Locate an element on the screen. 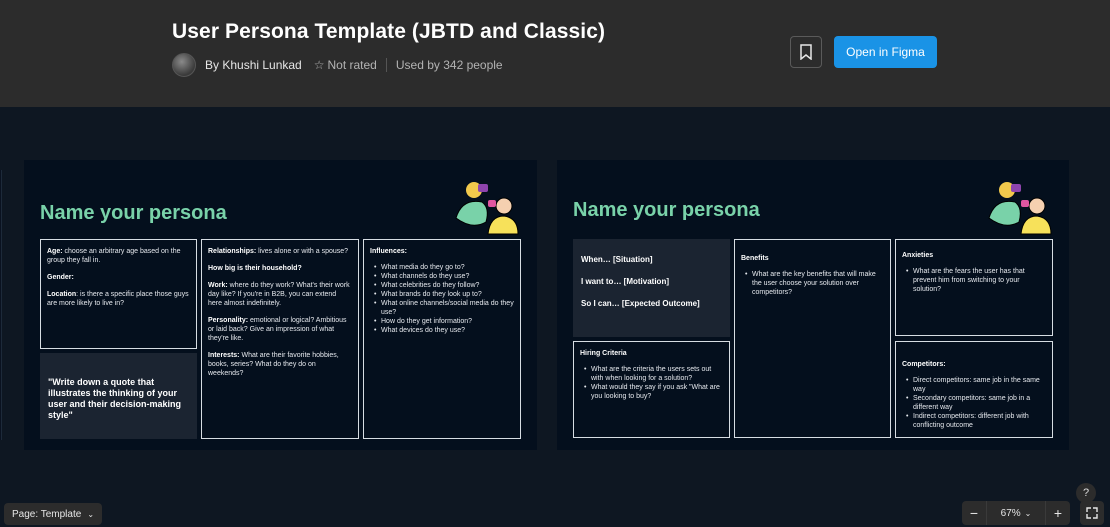 The image size is (1110, 527). bookmark-icon is located at coordinates (806, 52).